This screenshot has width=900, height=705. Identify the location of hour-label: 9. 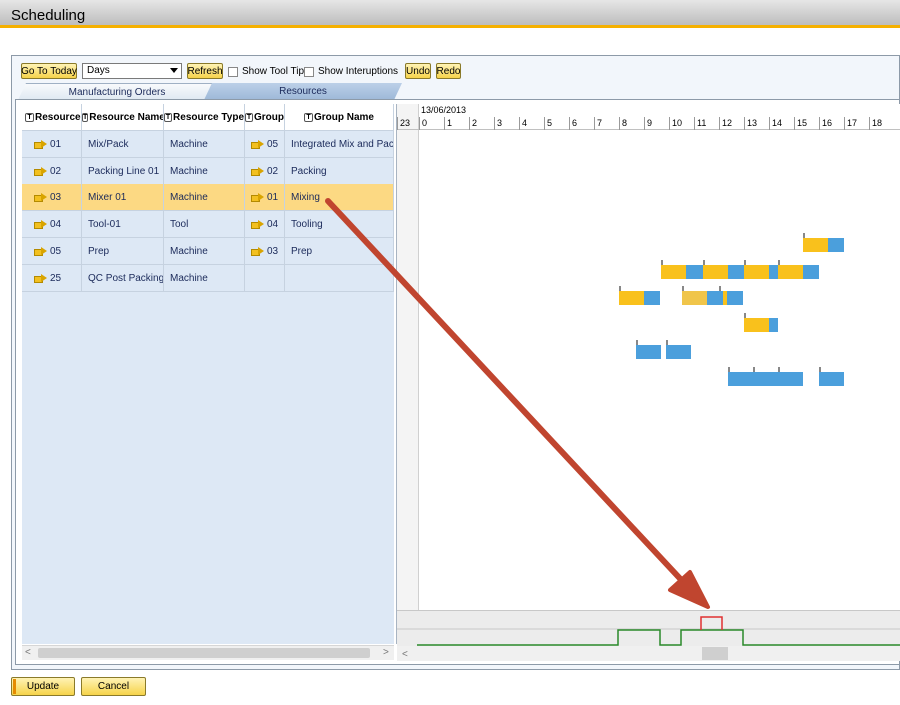
(656, 123).